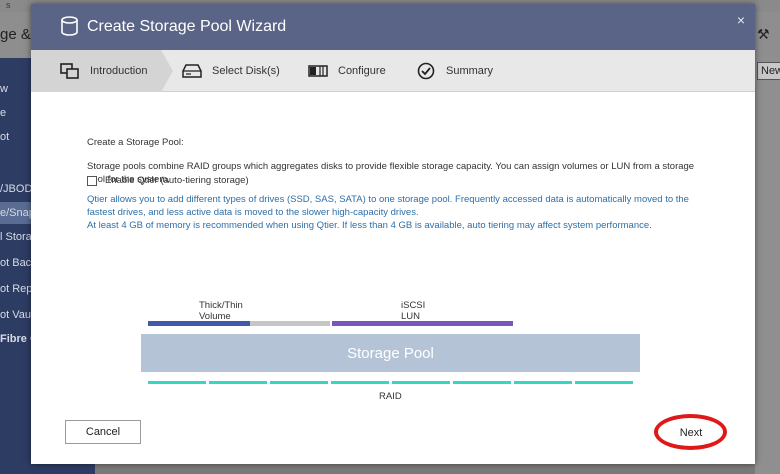 Image resolution: width=780 pixels, height=474 pixels. What do you see at coordinates (199, 323) in the screenshot?
I see `volume-bar` at bounding box center [199, 323].